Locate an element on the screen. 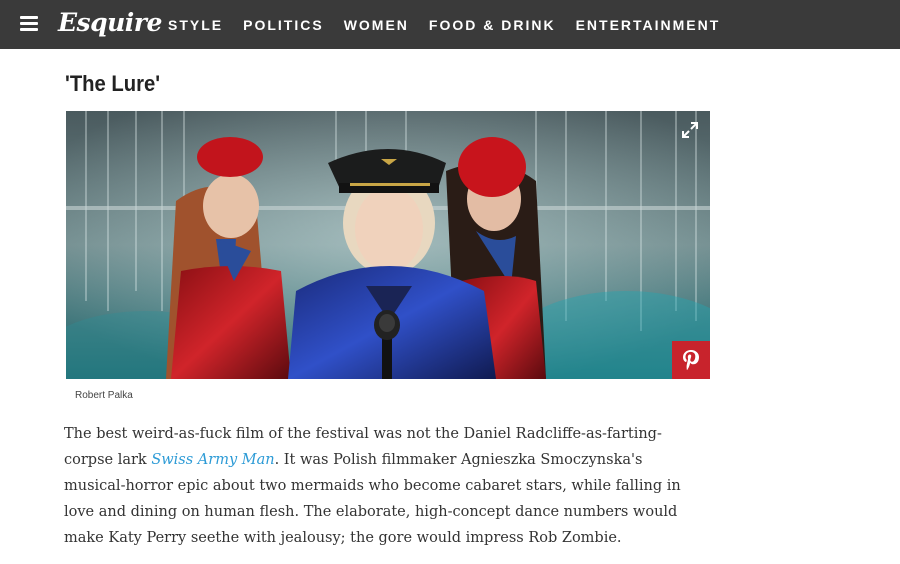 Image resolution: width=900 pixels, height=564 pixels. nav-item-entertainment: ENTERTAINMENT is located at coordinates (648, 25).